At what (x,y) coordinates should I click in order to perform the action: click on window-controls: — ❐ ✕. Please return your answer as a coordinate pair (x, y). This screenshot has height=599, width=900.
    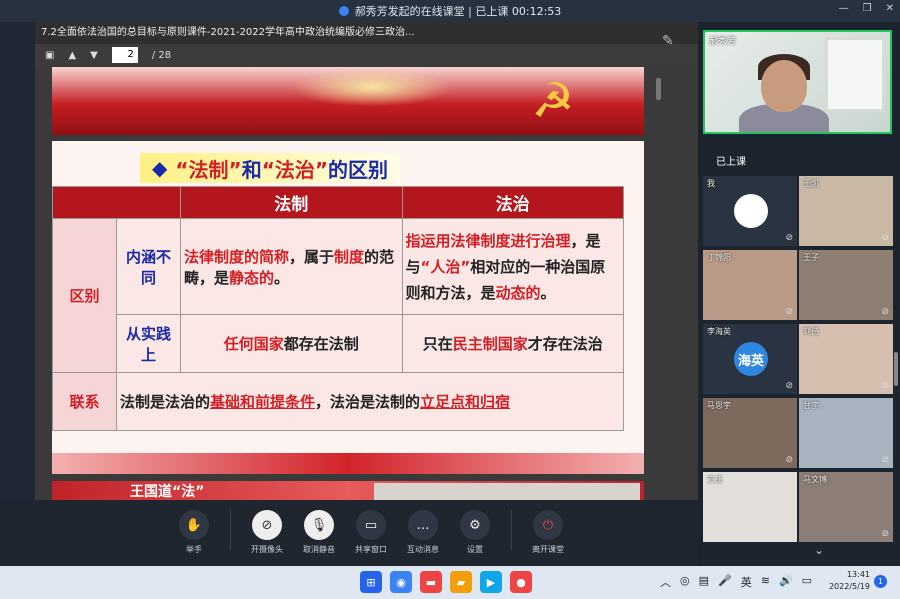
    Looking at the image, I should click on (866, 8).